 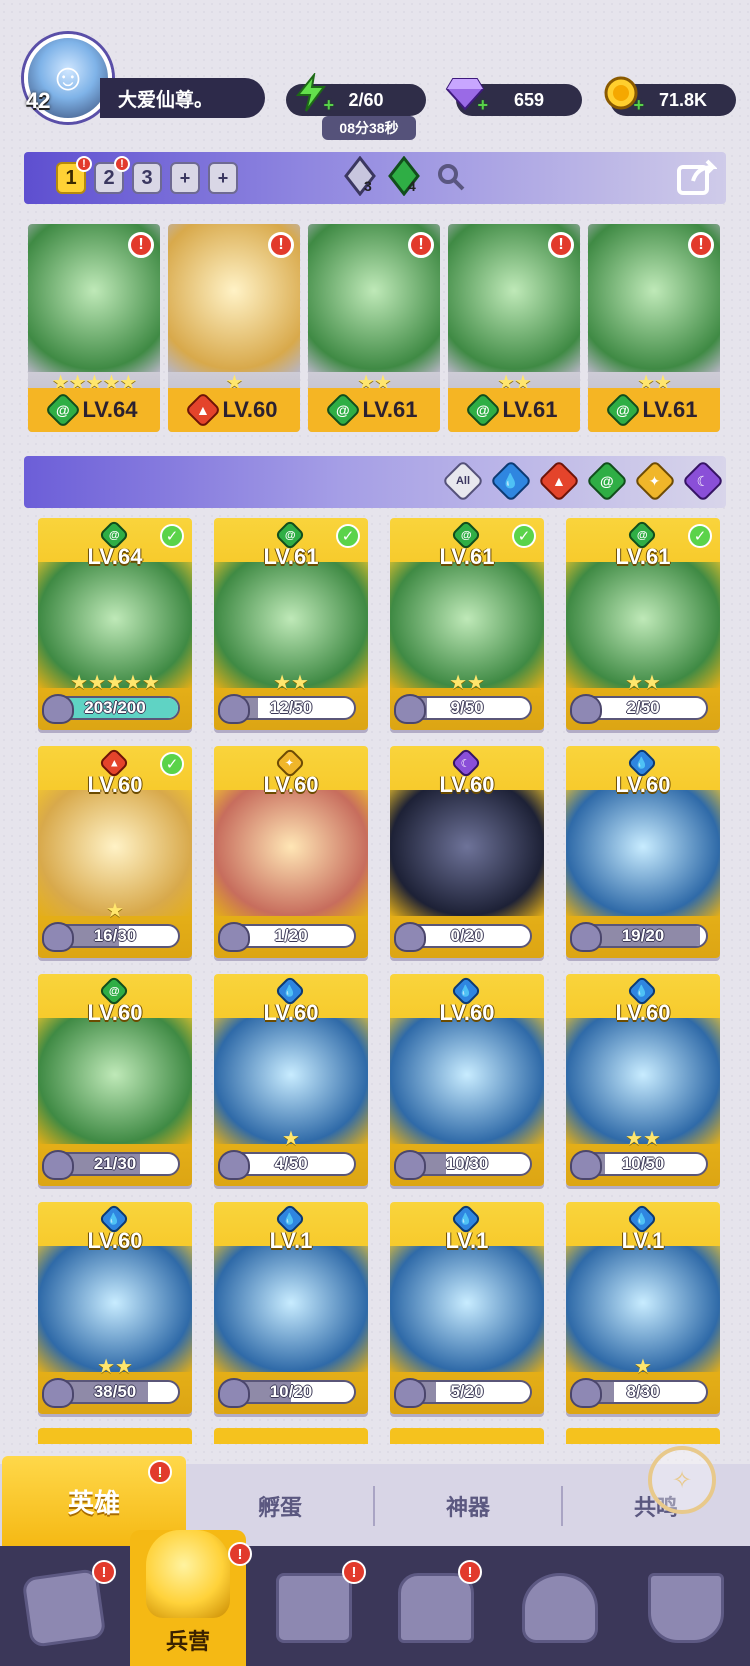 What do you see at coordinates (312, 93) in the screenshot?
I see `energy-icon: +` at bounding box center [312, 93].